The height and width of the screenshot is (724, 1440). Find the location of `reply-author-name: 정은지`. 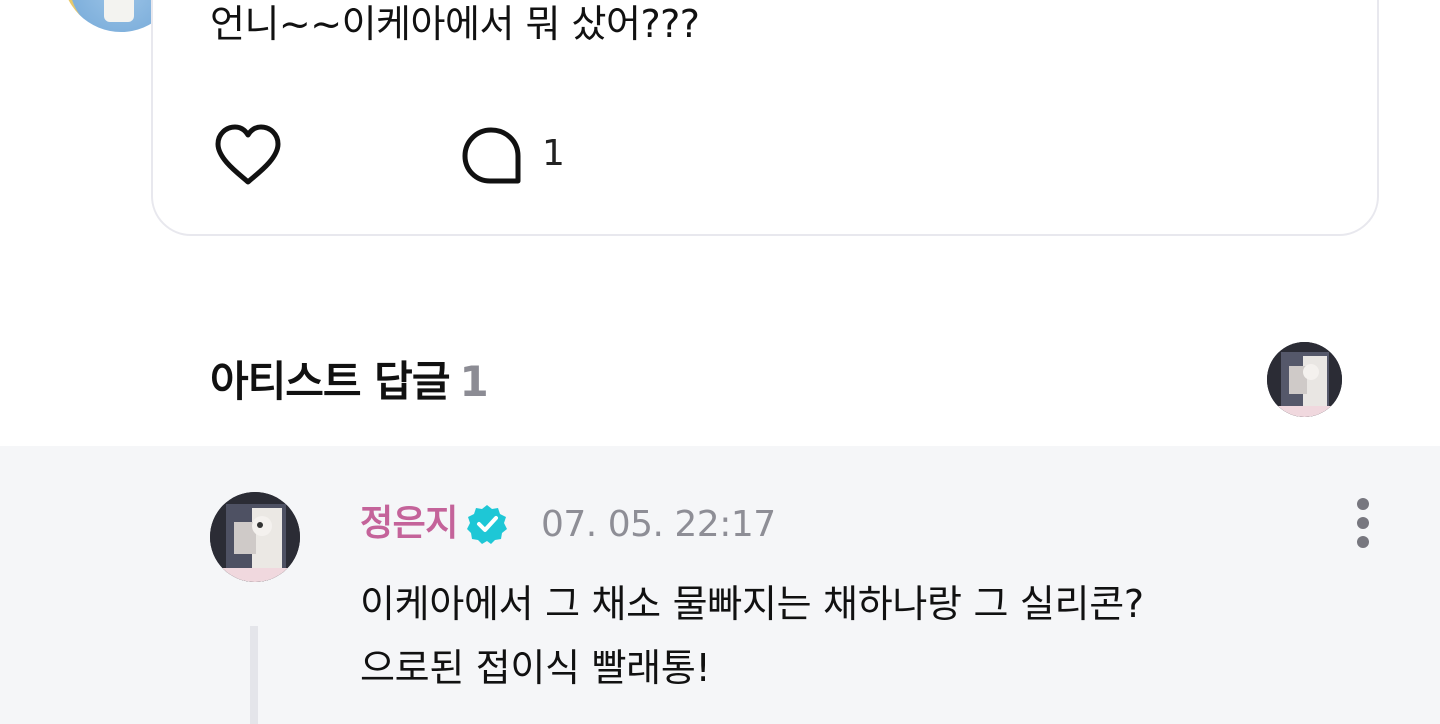

reply-author-name: 정은지 is located at coordinates (409, 524).